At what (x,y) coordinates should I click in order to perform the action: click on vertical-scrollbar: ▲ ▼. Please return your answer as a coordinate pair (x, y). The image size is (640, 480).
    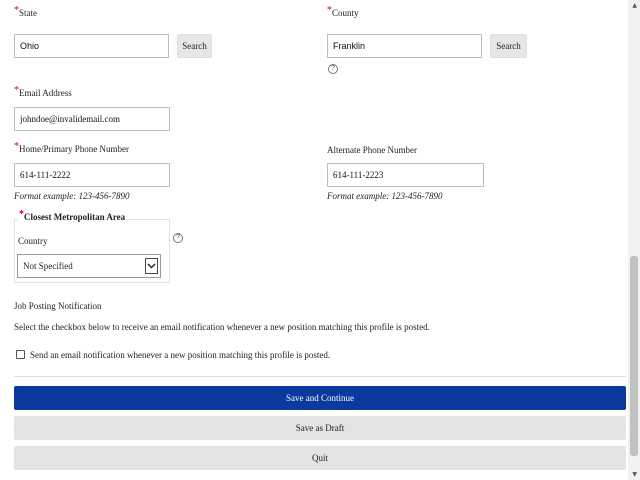
    Looking at the image, I should click on (634, 240).